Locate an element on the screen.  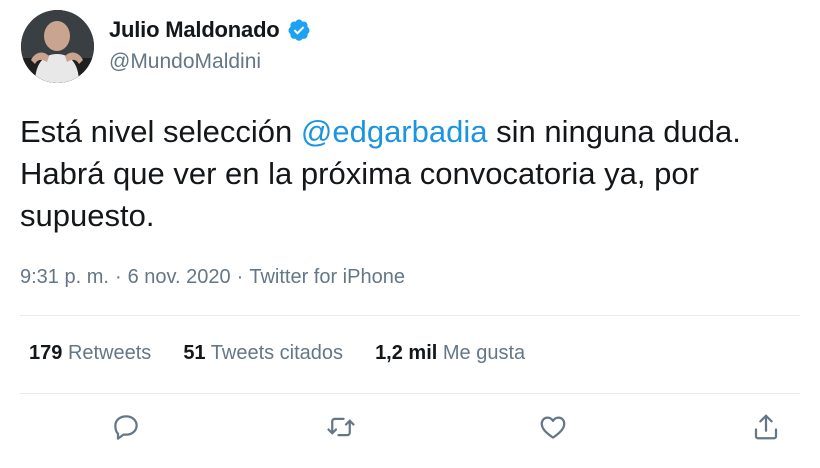
reply-icon is located at coordinates (126, 427).